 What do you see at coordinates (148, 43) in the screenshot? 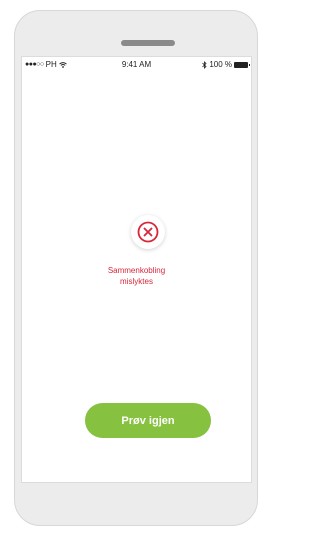
I see `phone-speaker` at bounding box center [148, 43].